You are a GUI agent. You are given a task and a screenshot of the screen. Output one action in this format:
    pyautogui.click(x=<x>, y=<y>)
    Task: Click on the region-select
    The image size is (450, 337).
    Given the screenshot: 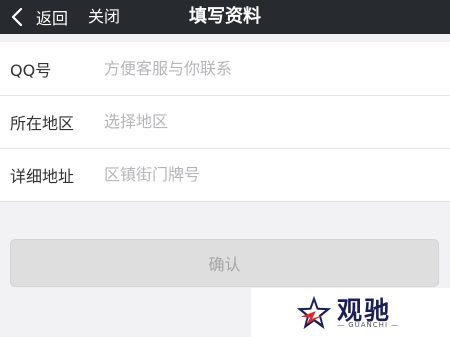 What is the action you would take?
    pyautogui.click(x=277, y=121)
    